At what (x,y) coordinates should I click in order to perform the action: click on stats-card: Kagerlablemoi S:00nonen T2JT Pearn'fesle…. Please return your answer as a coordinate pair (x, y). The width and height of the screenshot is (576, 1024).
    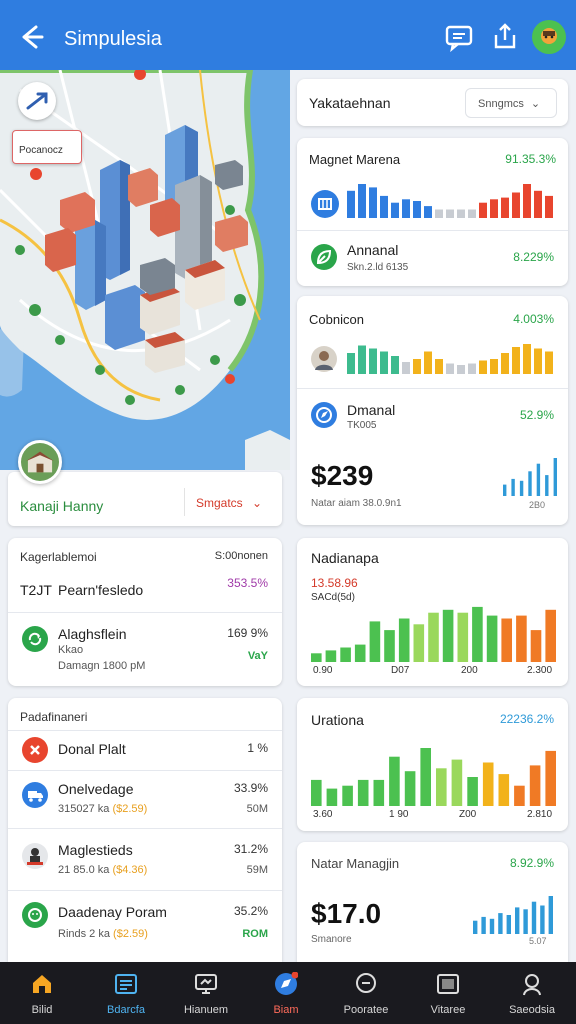
    Looking at the image, I should click on (145, 612).